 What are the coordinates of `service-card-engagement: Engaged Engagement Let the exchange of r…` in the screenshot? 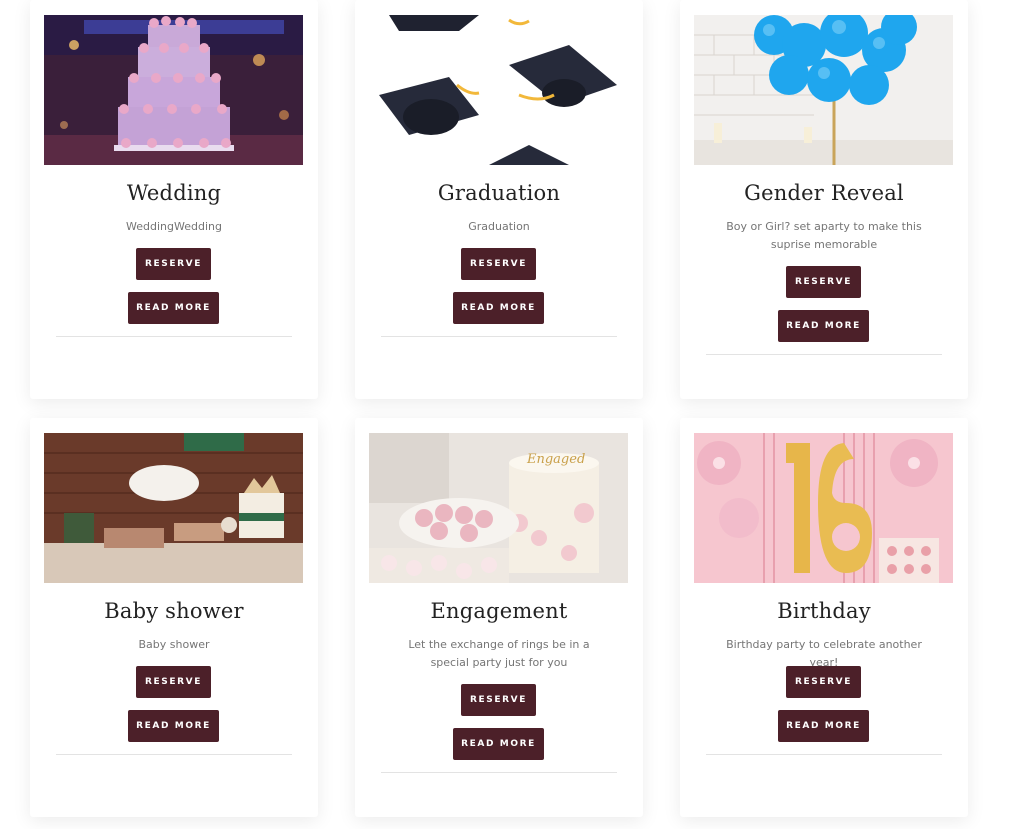 It's located at (499, 617).